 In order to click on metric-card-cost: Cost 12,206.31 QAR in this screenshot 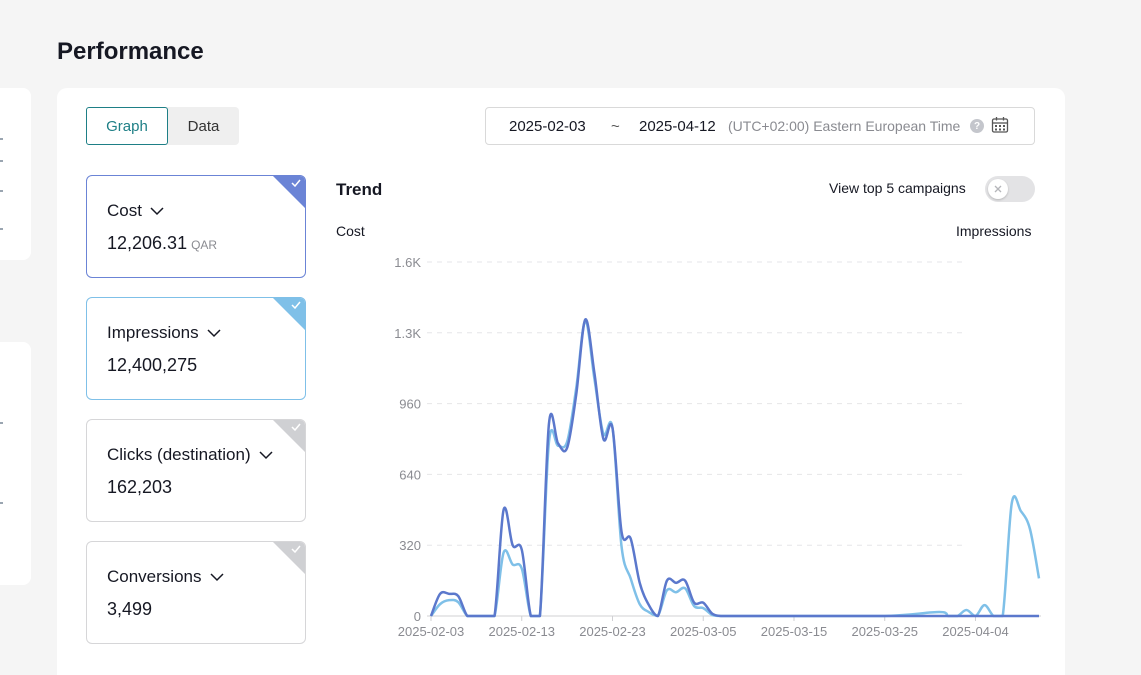, I will do `click(196, 226)`.